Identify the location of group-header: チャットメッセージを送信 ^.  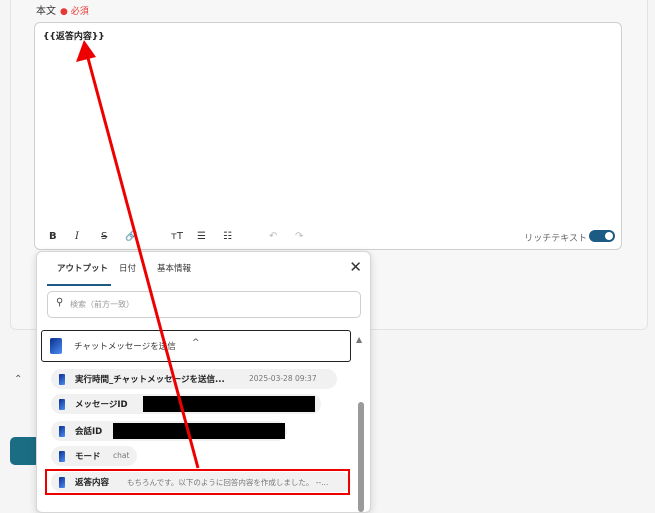
(196, 346).